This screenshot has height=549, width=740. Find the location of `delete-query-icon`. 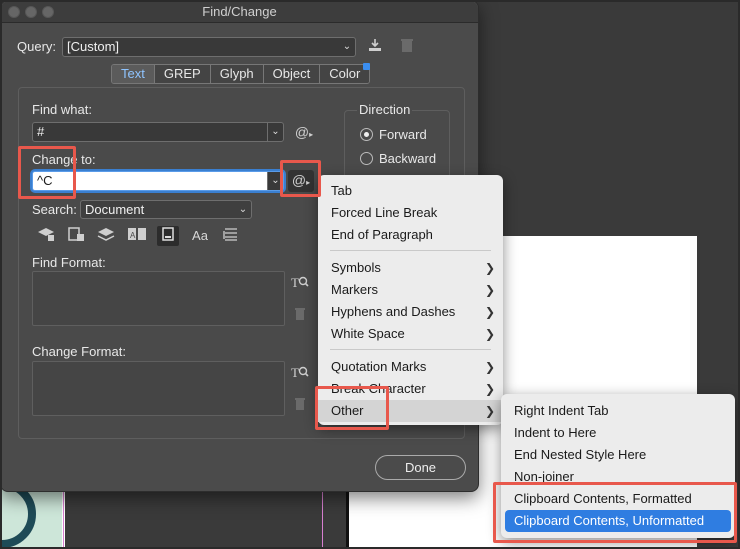

delete-query-icon is located at coordinates (407, 47).